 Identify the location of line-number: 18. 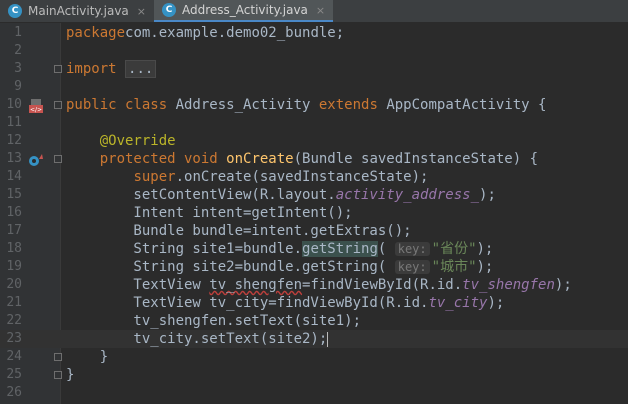
(14, 248).